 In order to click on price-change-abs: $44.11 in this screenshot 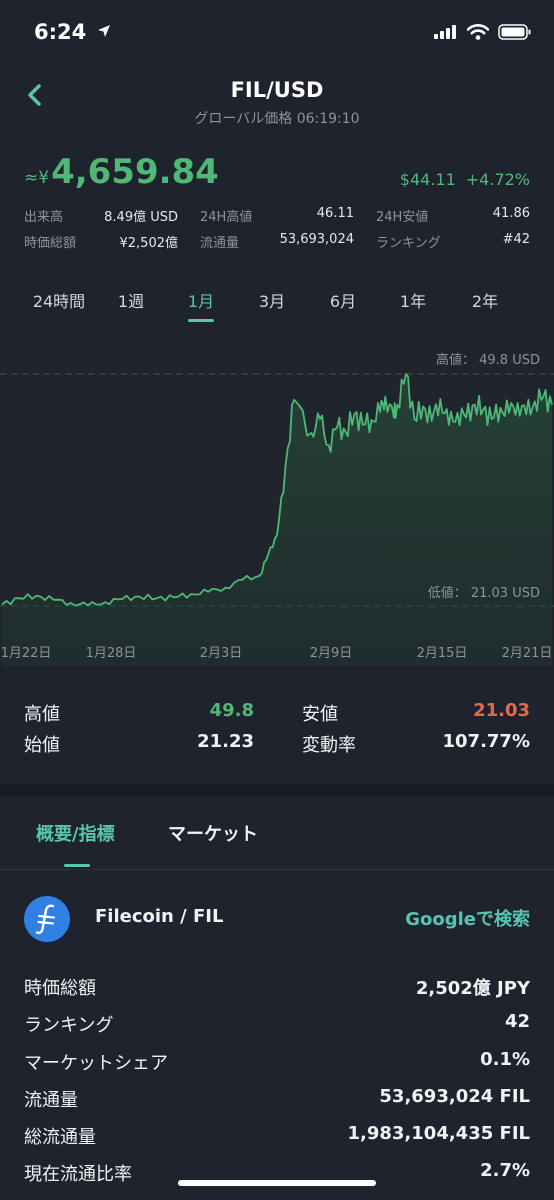, I will do `click(427, 179)`.